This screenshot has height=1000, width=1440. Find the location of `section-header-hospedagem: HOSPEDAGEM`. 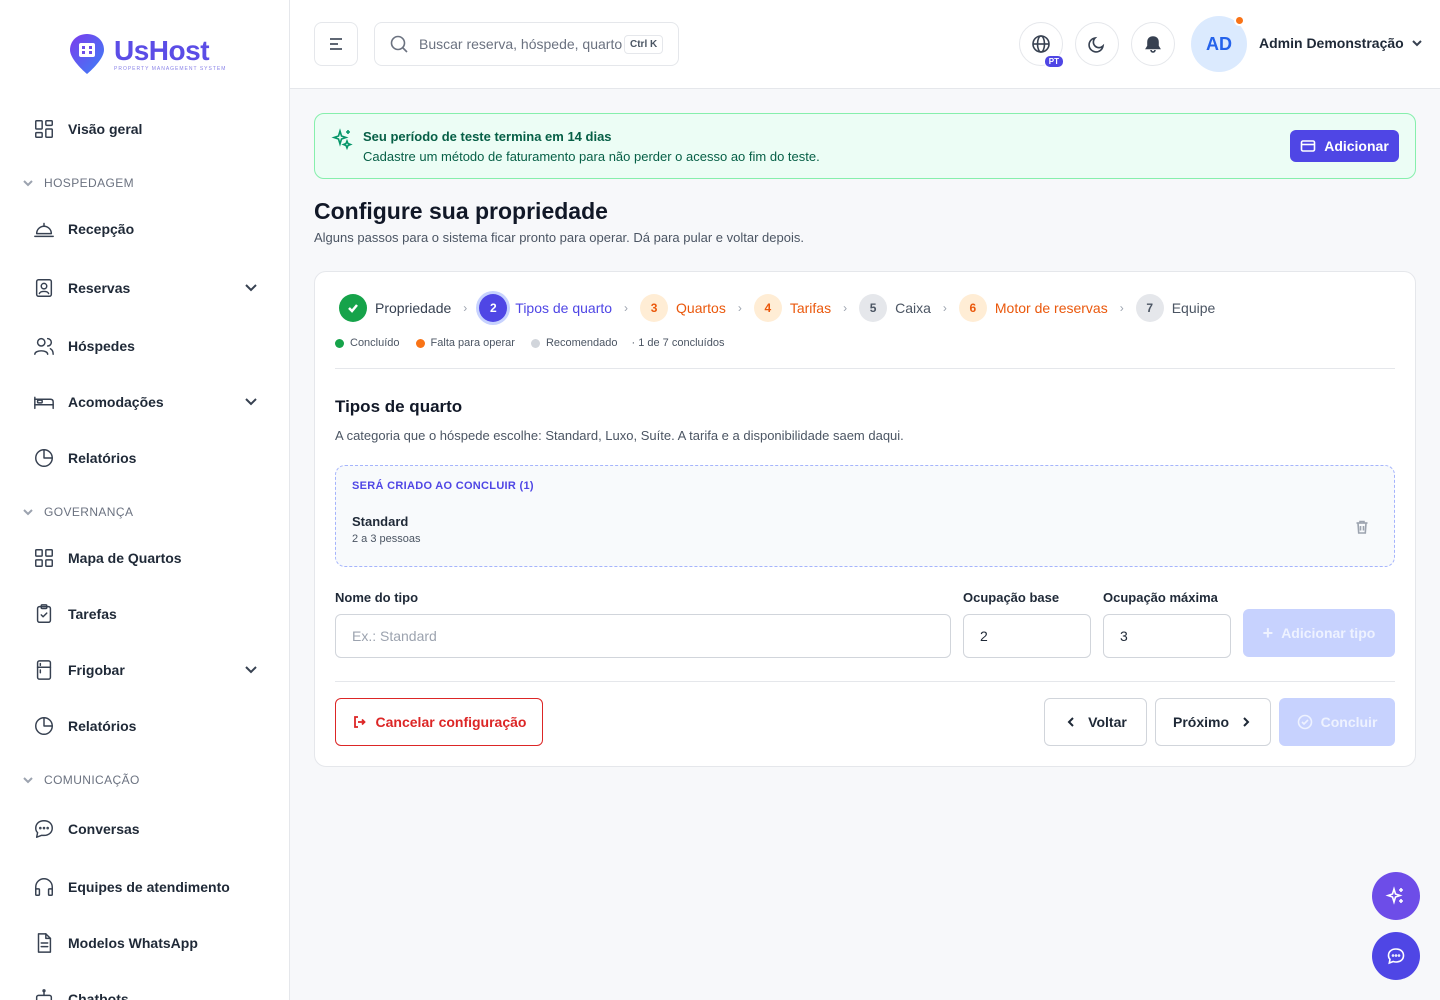

section-header-hospedagem: HOSPEDAGEM is located at coordinates (78, 183).